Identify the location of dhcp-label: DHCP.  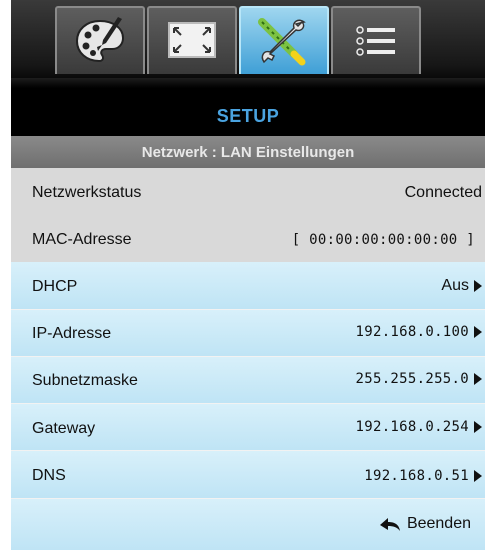
(55, 286).